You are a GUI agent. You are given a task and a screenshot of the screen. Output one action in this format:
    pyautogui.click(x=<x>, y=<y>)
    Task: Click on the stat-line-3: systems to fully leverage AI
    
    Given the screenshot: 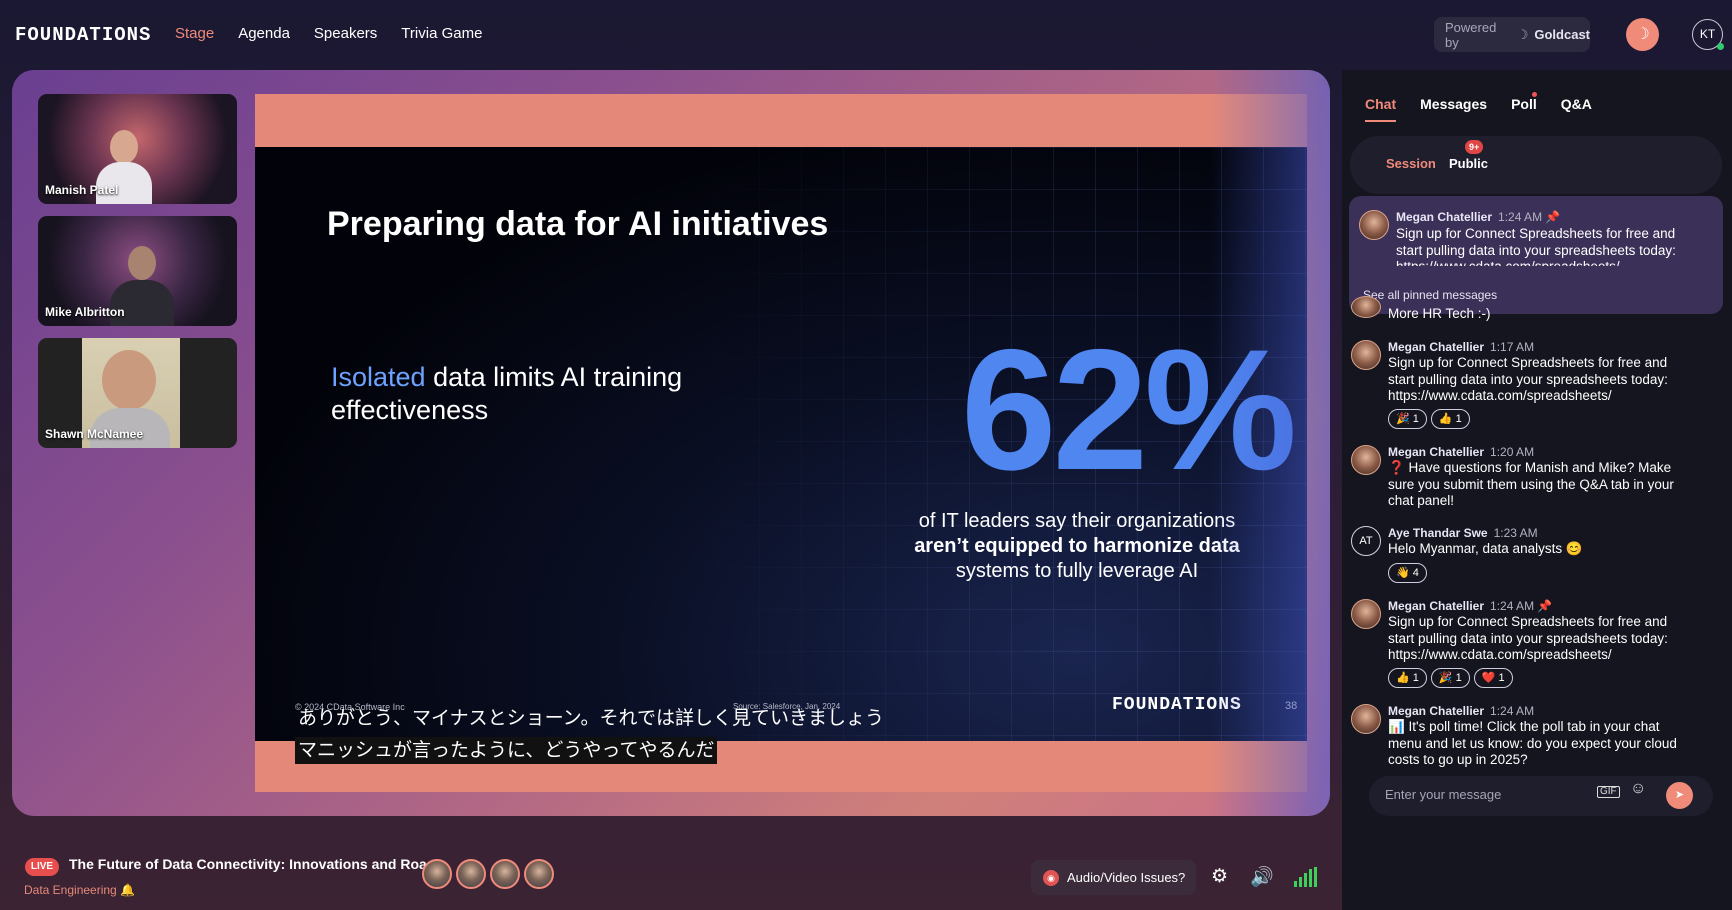 What is the action you would take?
    pyautogui.click(x=1077, y=571)
    